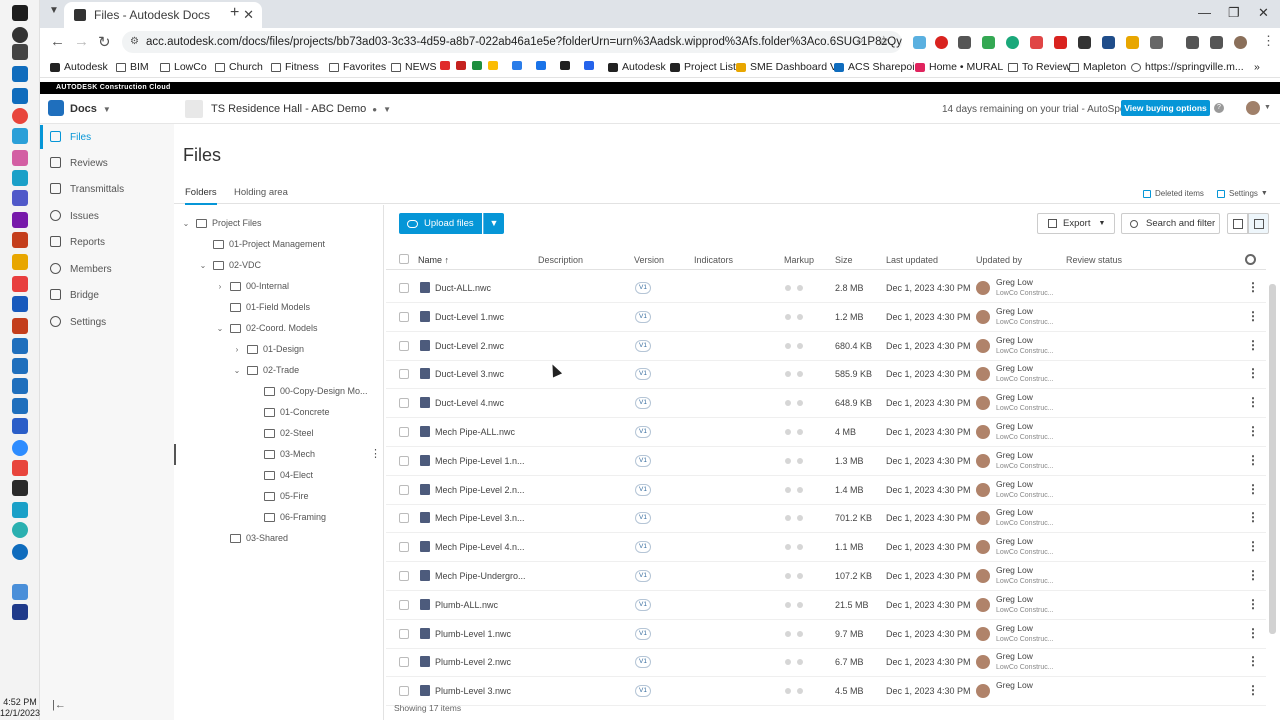 The image size is (1280, 720). What do you see at coordinates (287, 517) in the screenshot?
I see `tree-folder: 06-Framing` at bounding box center [287, 517].